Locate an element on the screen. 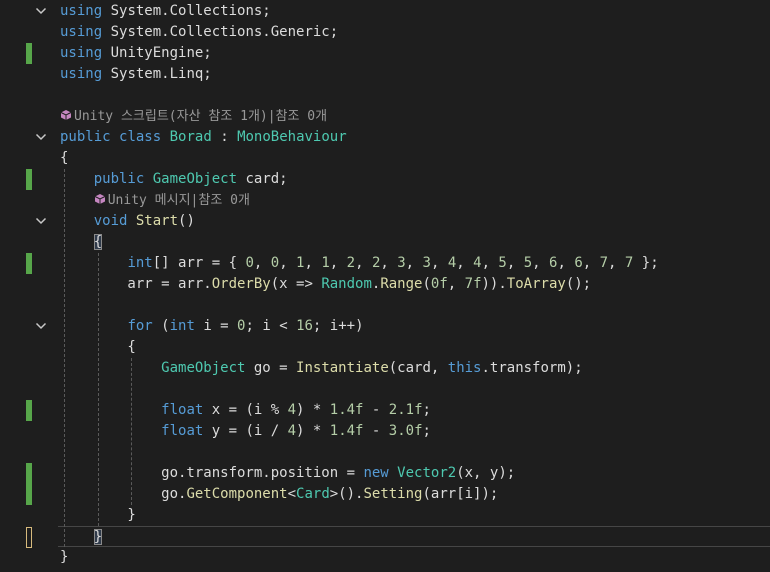 This screenshot has width=770, height=572. code-line: for (int i = 0; i < 16; i++) is located at coordinates (385, 326).